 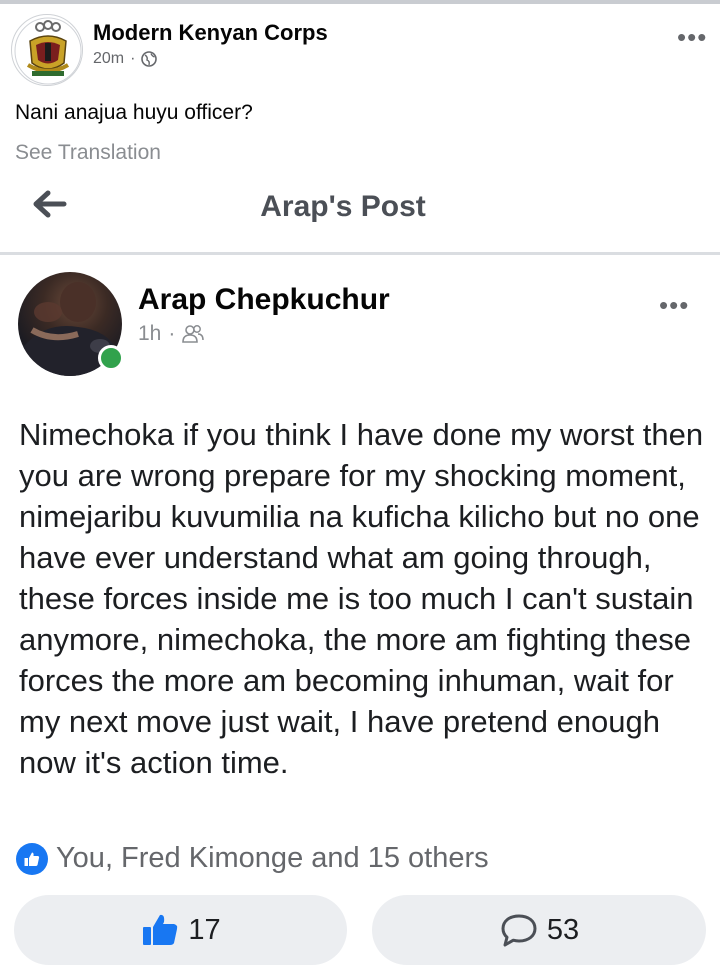 What do you see at coordinates (180, 930) in the screenshot?
I see `like-button: 17` at bounding box center [180, 930].